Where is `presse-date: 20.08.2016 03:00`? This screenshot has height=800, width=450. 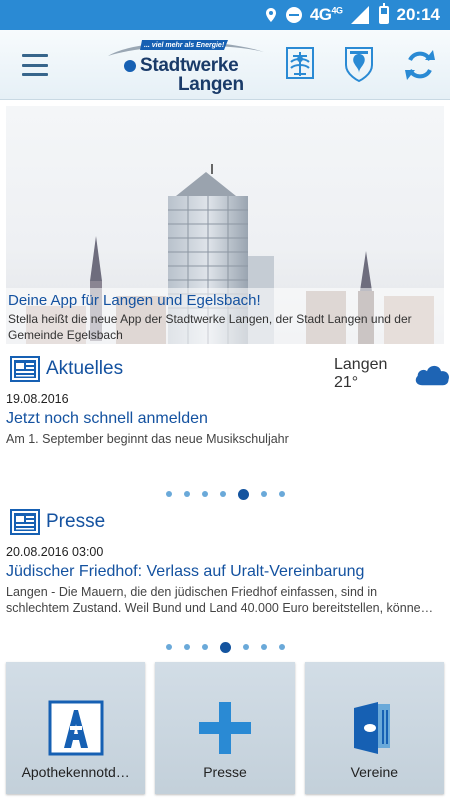 presse-date: 20.08.2016 03:00 is located at coordinates (55, 552).